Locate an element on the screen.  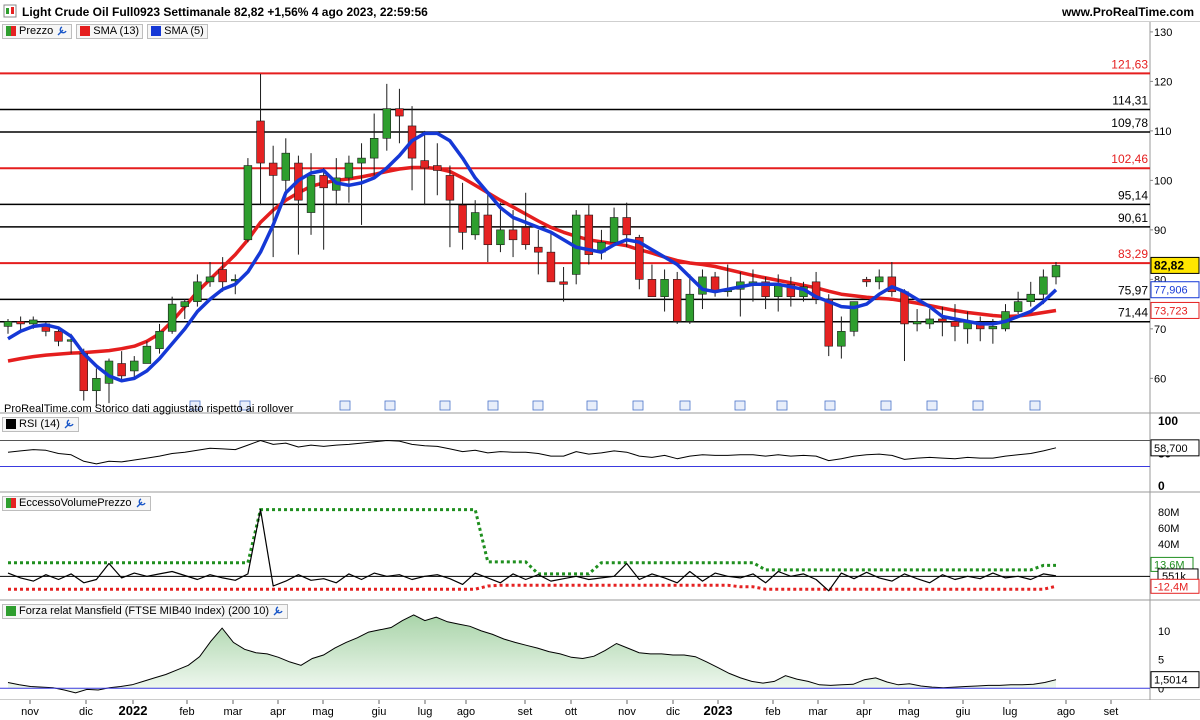
price-axis-tick: 110 is located at coordinates (1163, 132).